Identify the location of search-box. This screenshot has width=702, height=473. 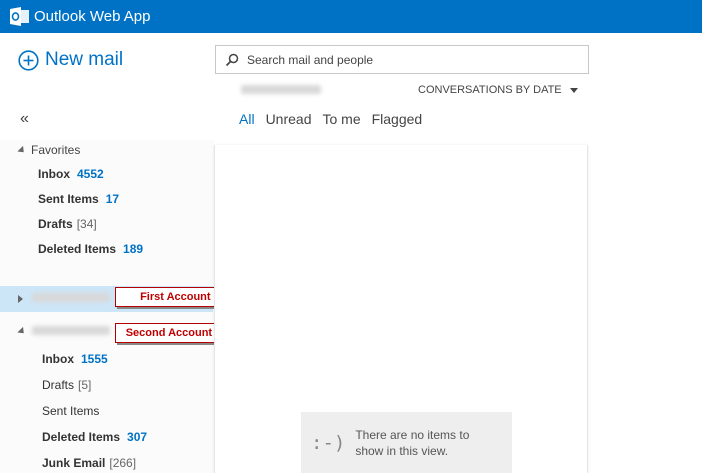
(402, 59).